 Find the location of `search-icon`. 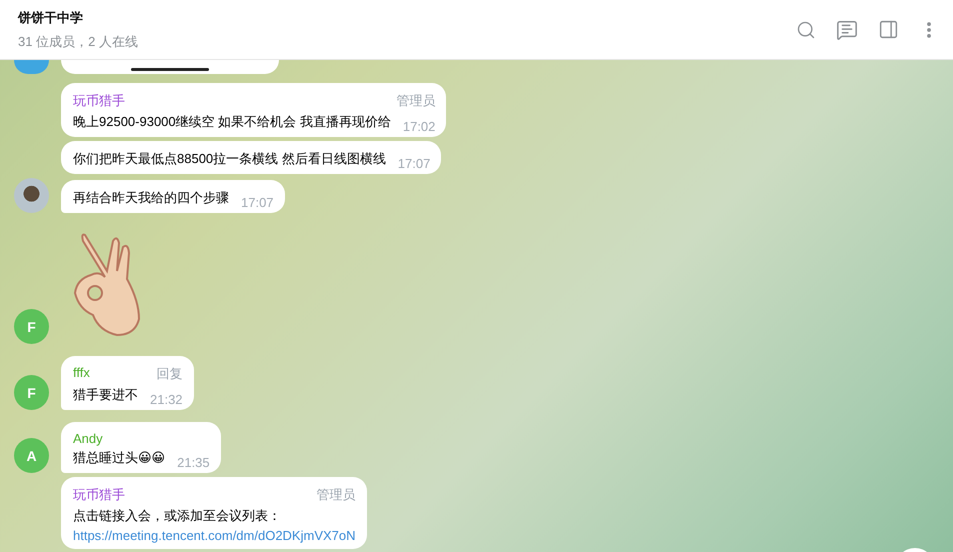

search-icon is located at coordinates (806, 30).